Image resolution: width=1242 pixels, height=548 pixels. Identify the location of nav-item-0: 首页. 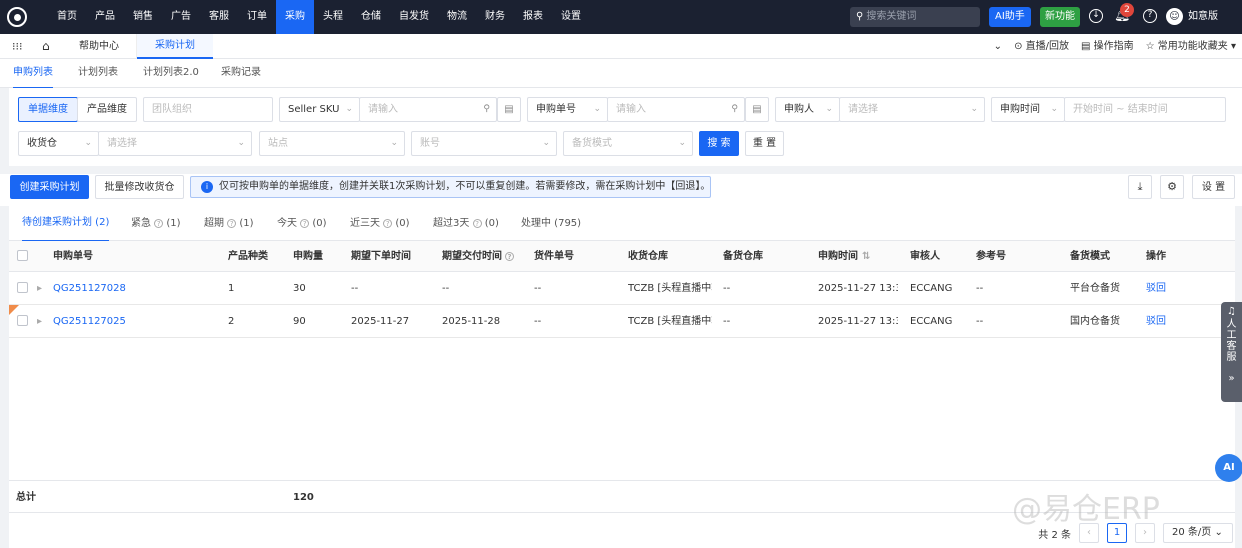
(67, 17).